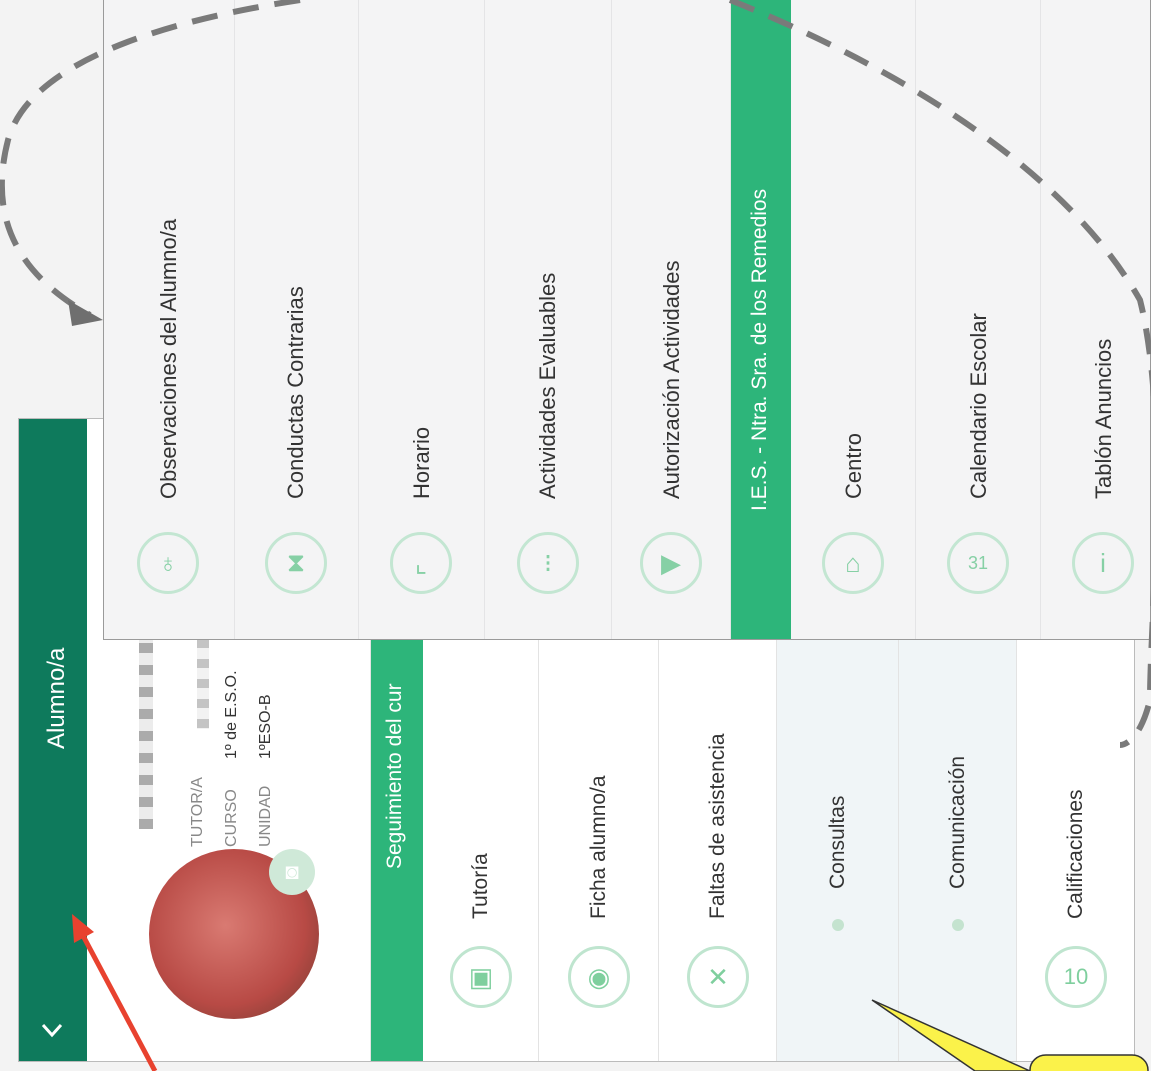  Describe the element at coordinates (52, 1030) in the screenshot. I see `chevron-down-icon` at that location.